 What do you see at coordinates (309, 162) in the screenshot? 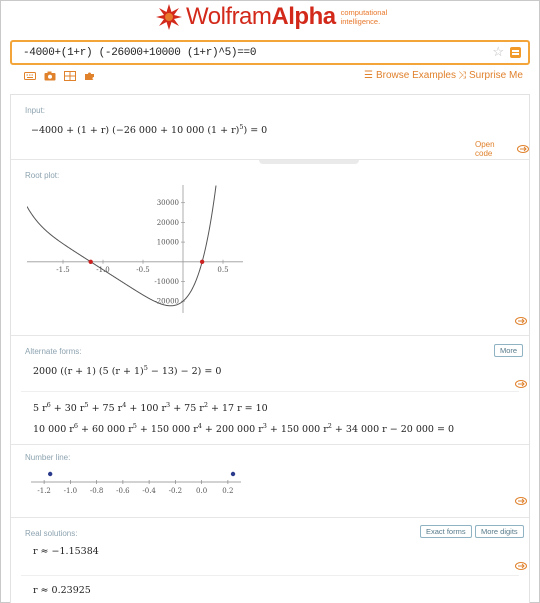
I see `pod-divider-tab` at bounding box center [309, 162].